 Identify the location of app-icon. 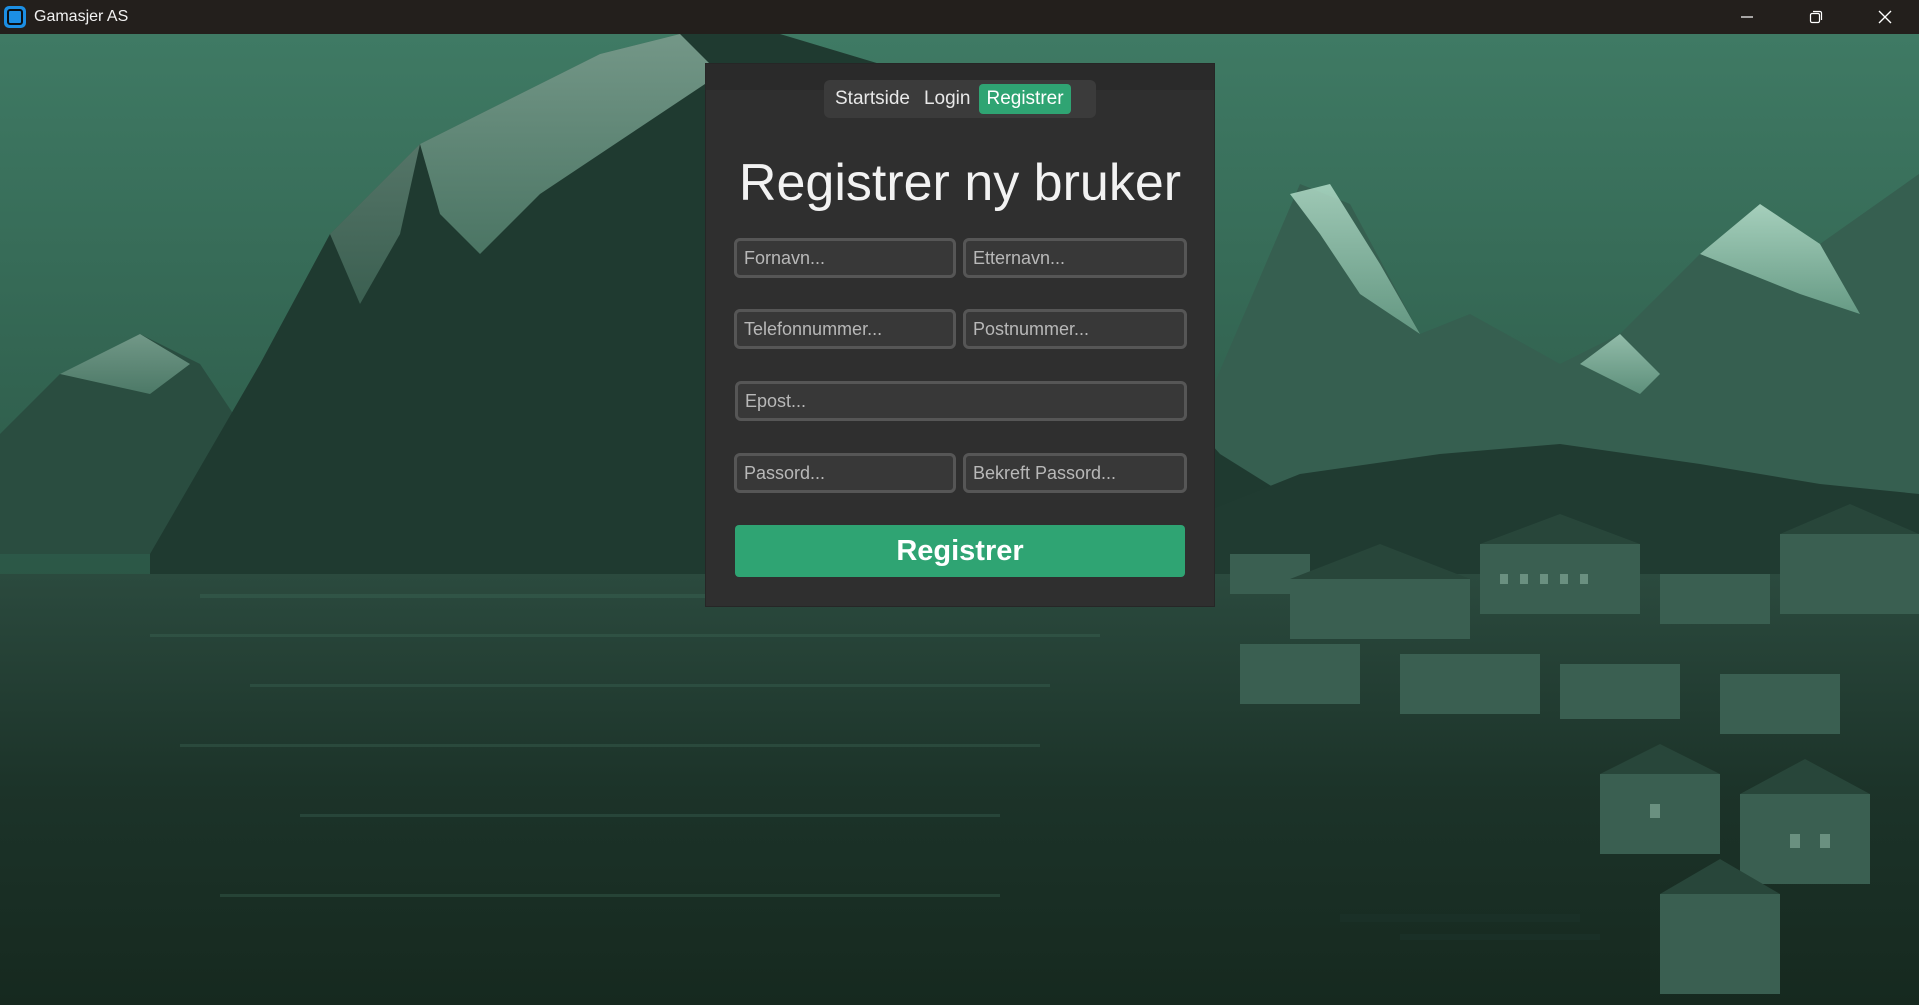
(15, 17).